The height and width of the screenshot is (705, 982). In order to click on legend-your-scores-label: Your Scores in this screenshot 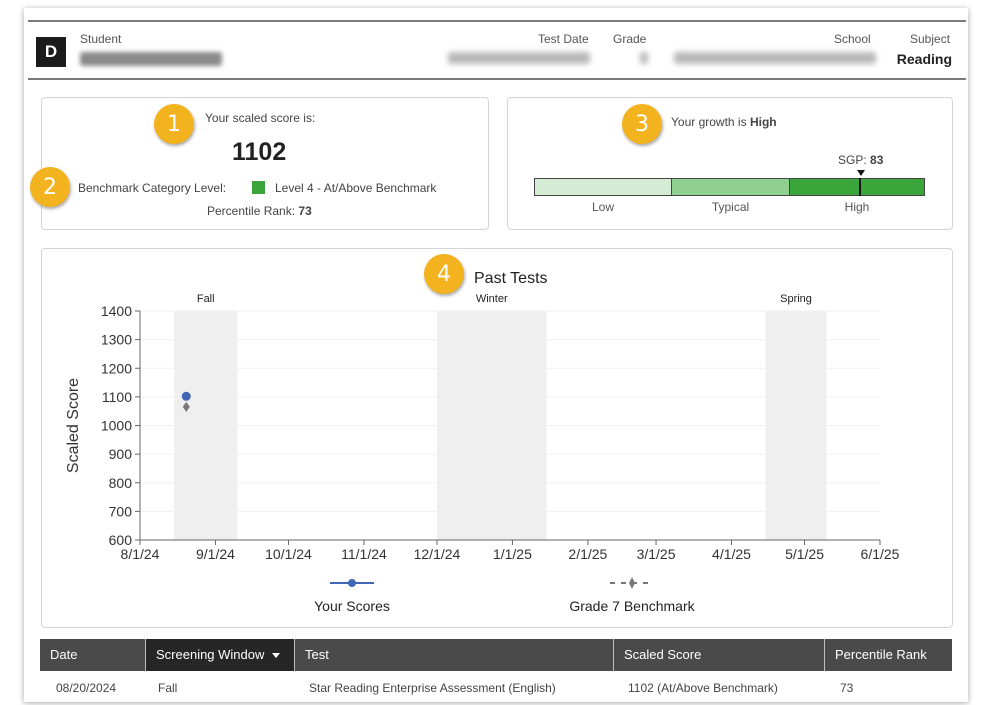, I will do `click(352, 606)`.